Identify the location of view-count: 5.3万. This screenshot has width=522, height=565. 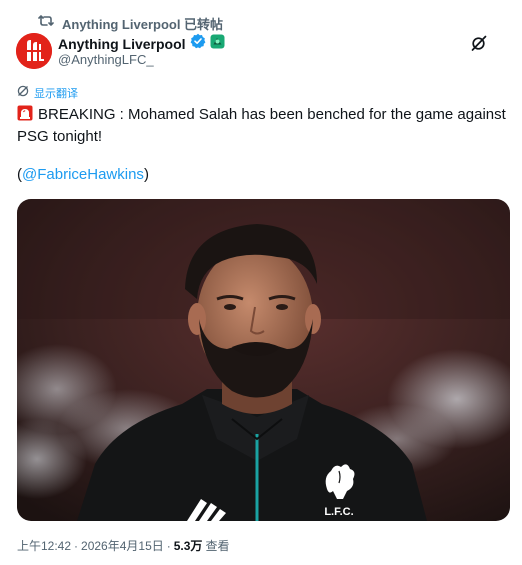
(188, 546).